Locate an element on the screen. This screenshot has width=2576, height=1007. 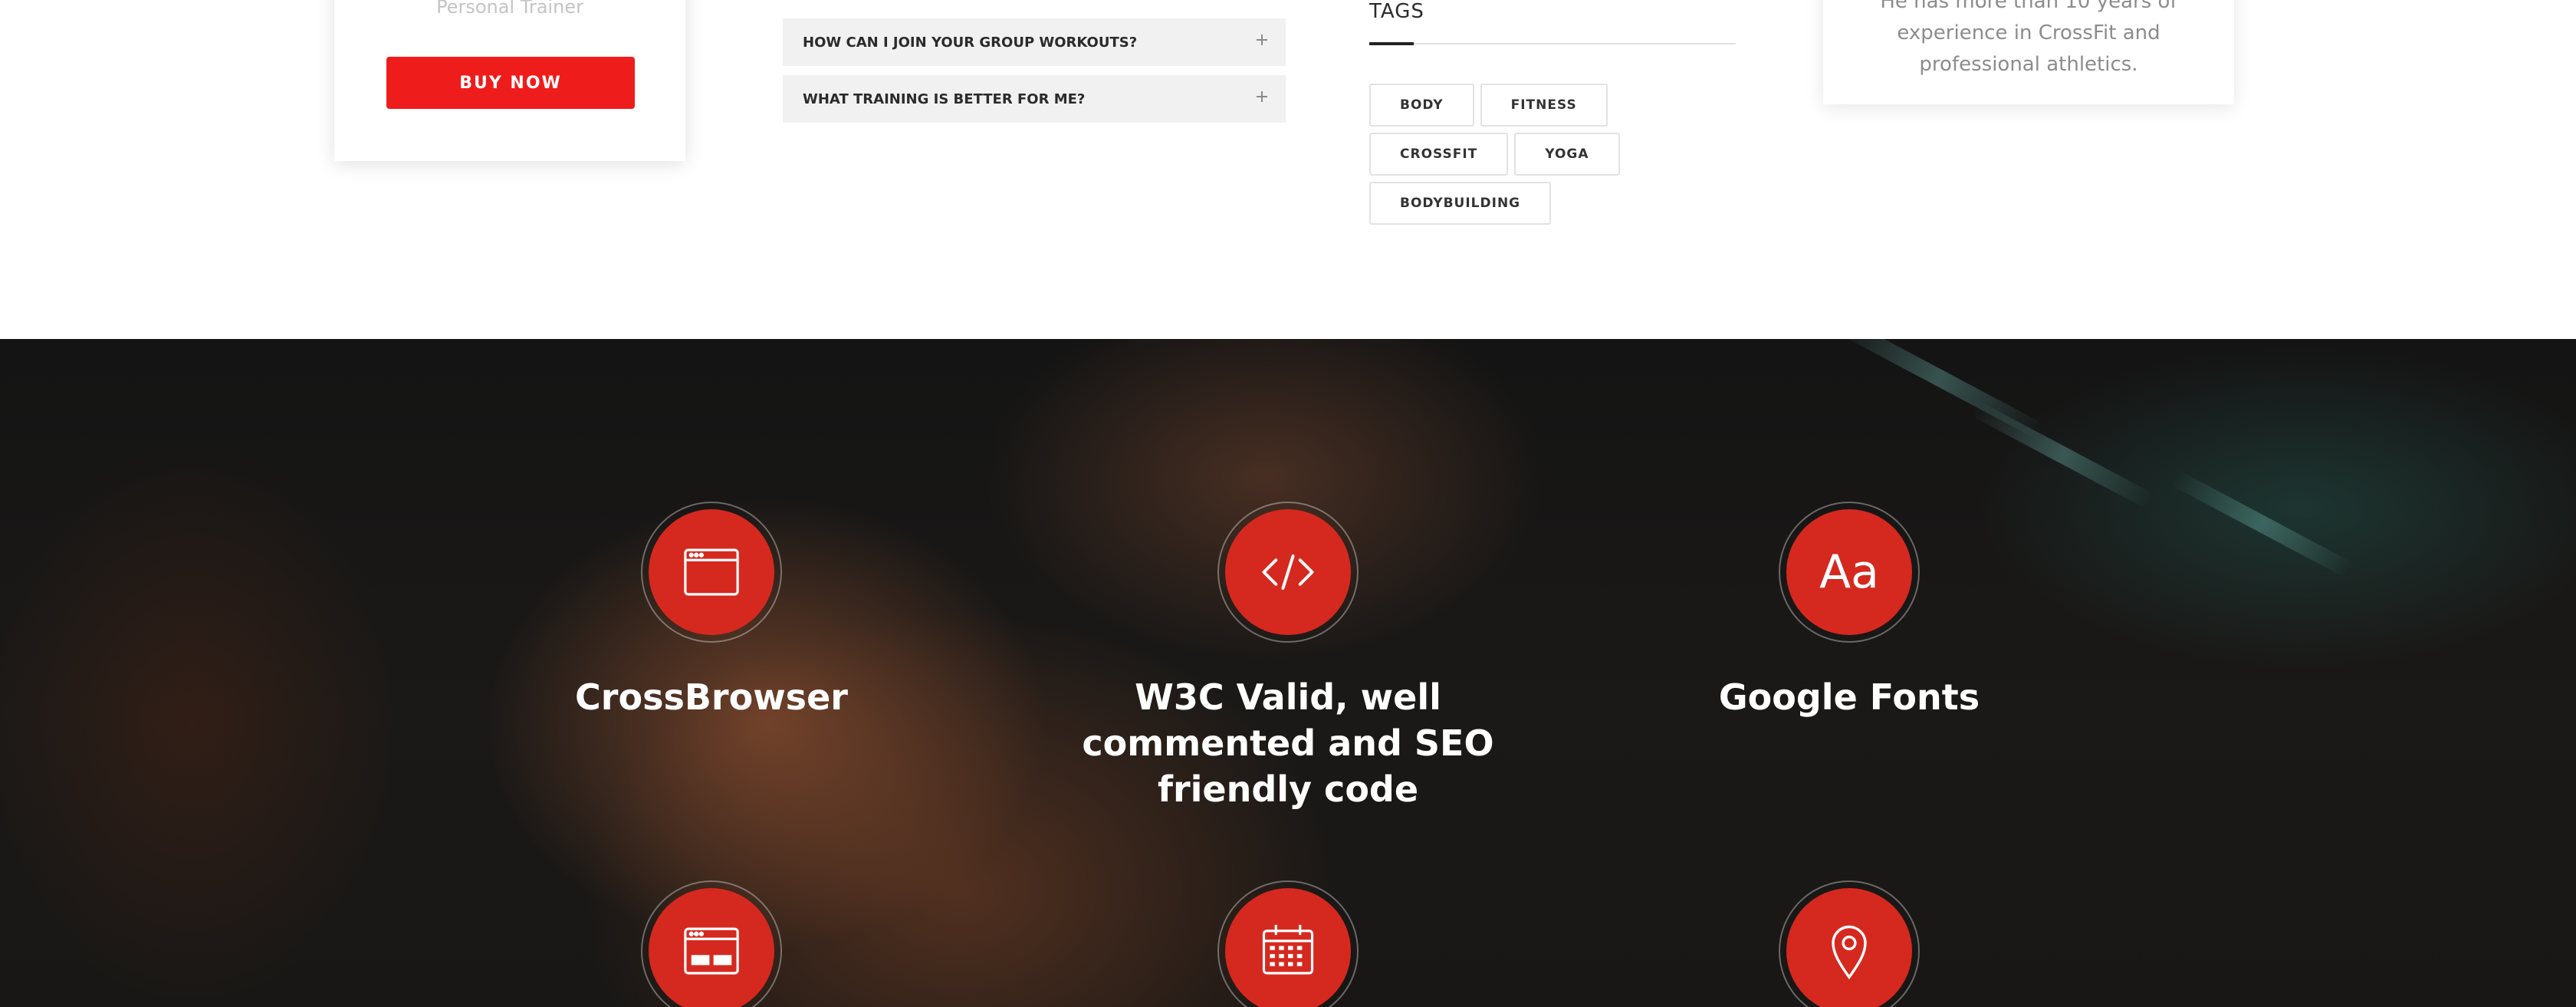
tag-list: BODY FITNESS CROSSFIT YOGA BODYBUILDING is located at coordinates (1552, 154).